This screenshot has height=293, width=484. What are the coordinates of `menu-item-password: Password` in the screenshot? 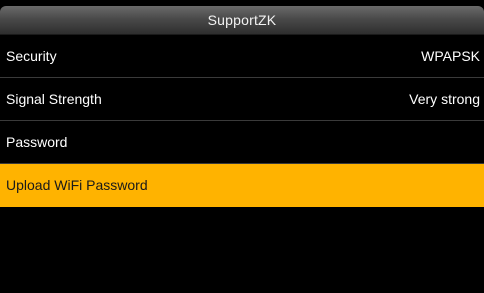 It's located at (242, 142).